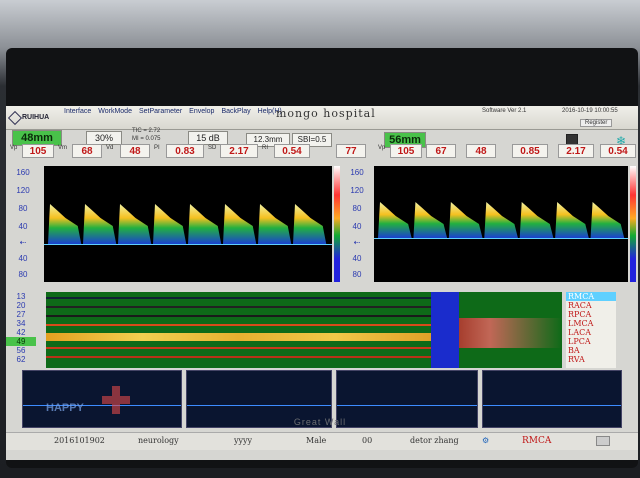 This screenshot has height=478, width=640. I want to click on right-pi: 0.85, so click(530, 151).